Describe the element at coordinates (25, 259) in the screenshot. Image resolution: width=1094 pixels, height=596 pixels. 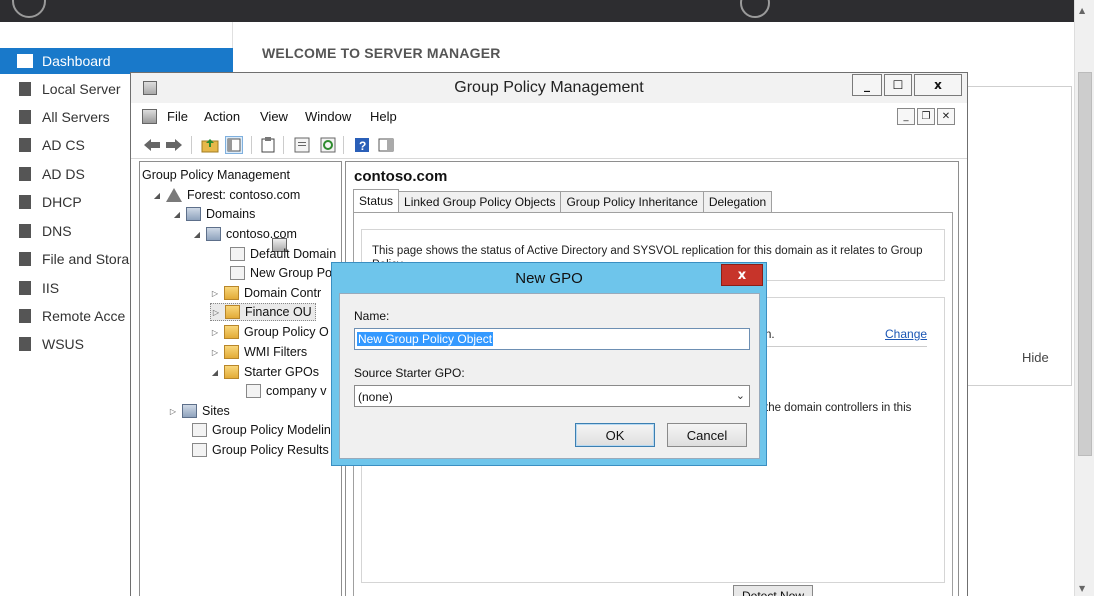
I see `file-storage-icon` at that location.